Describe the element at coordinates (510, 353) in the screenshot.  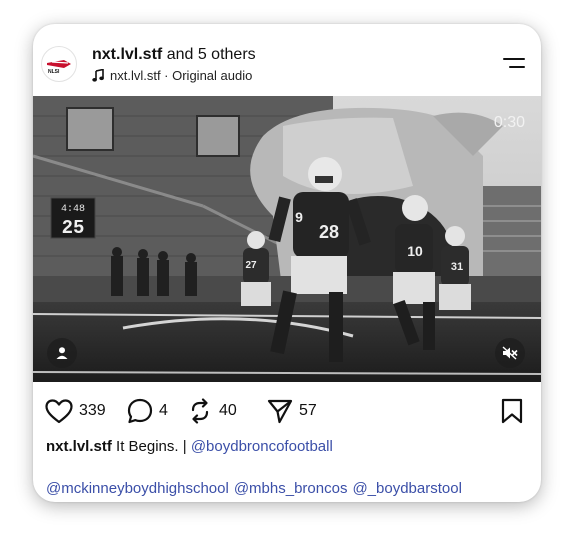
I see `speaker-muted-icon` at that location.